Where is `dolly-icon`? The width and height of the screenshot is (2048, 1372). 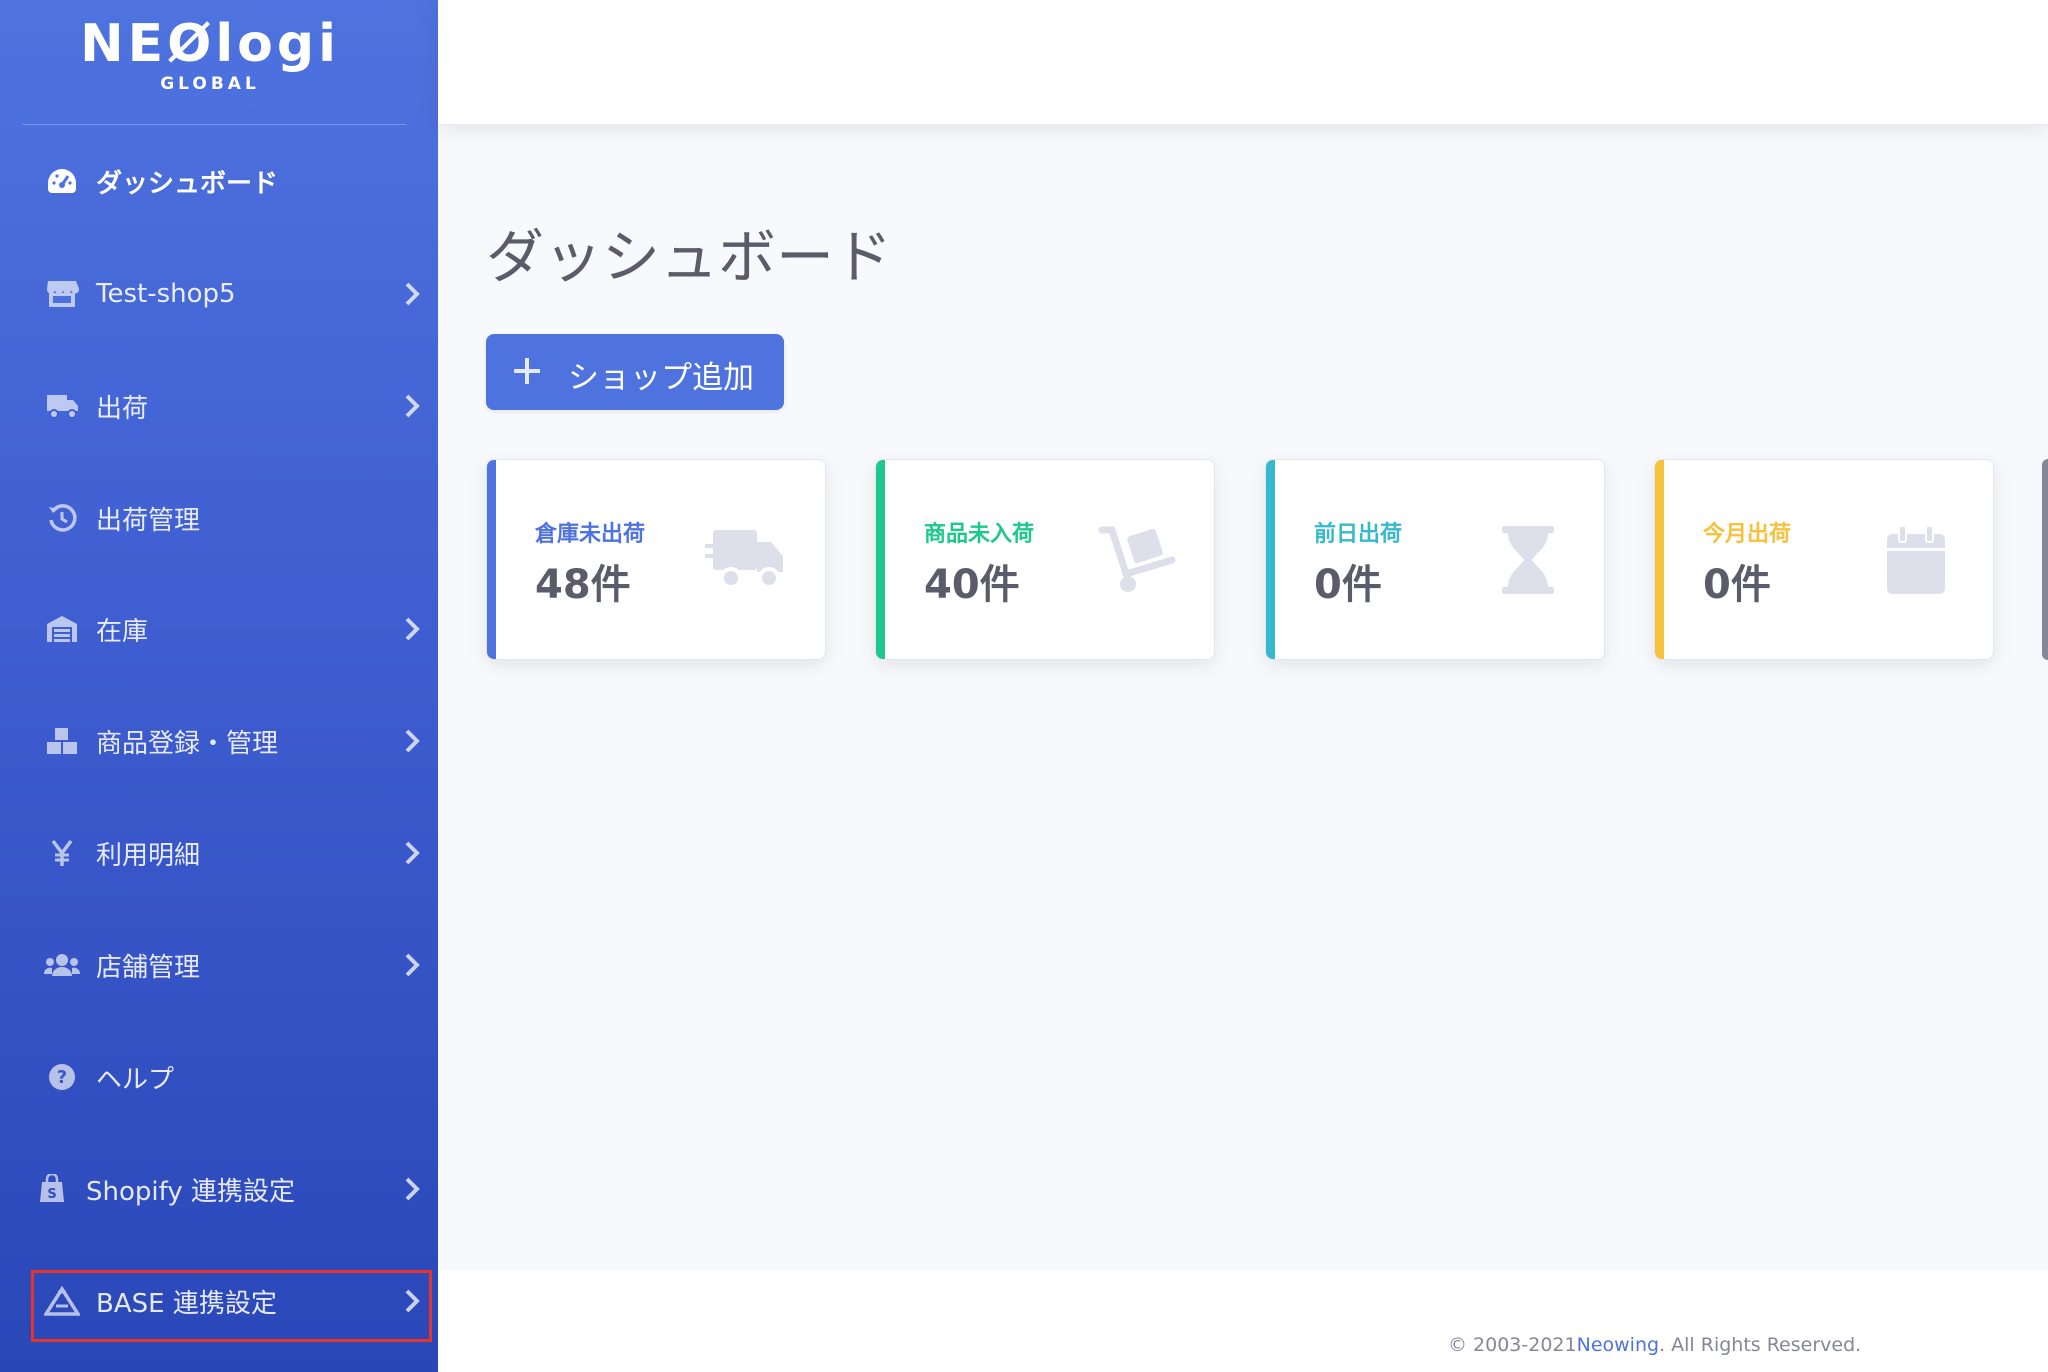 dolly-icon is located at coordinates (1137, 559).